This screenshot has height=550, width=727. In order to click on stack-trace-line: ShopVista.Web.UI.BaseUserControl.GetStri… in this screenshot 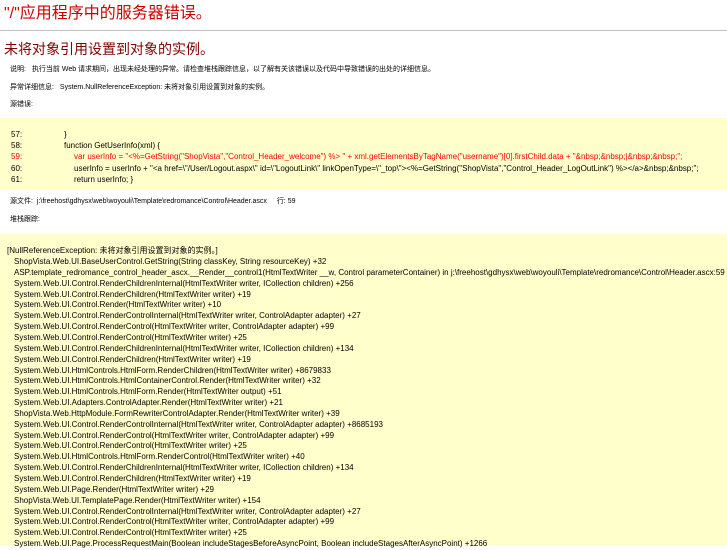, I will do `click(170, 261)`.